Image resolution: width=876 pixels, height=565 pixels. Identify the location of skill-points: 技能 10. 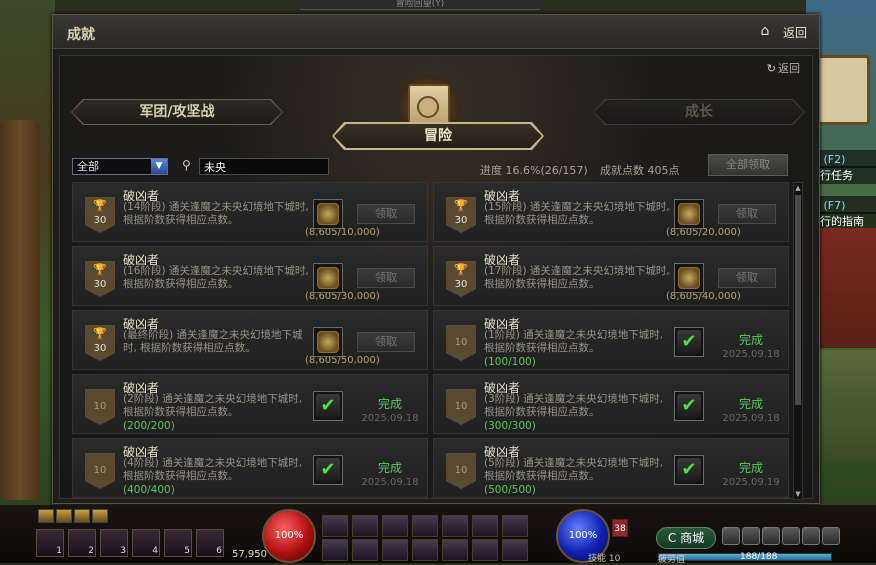
(604, 557).